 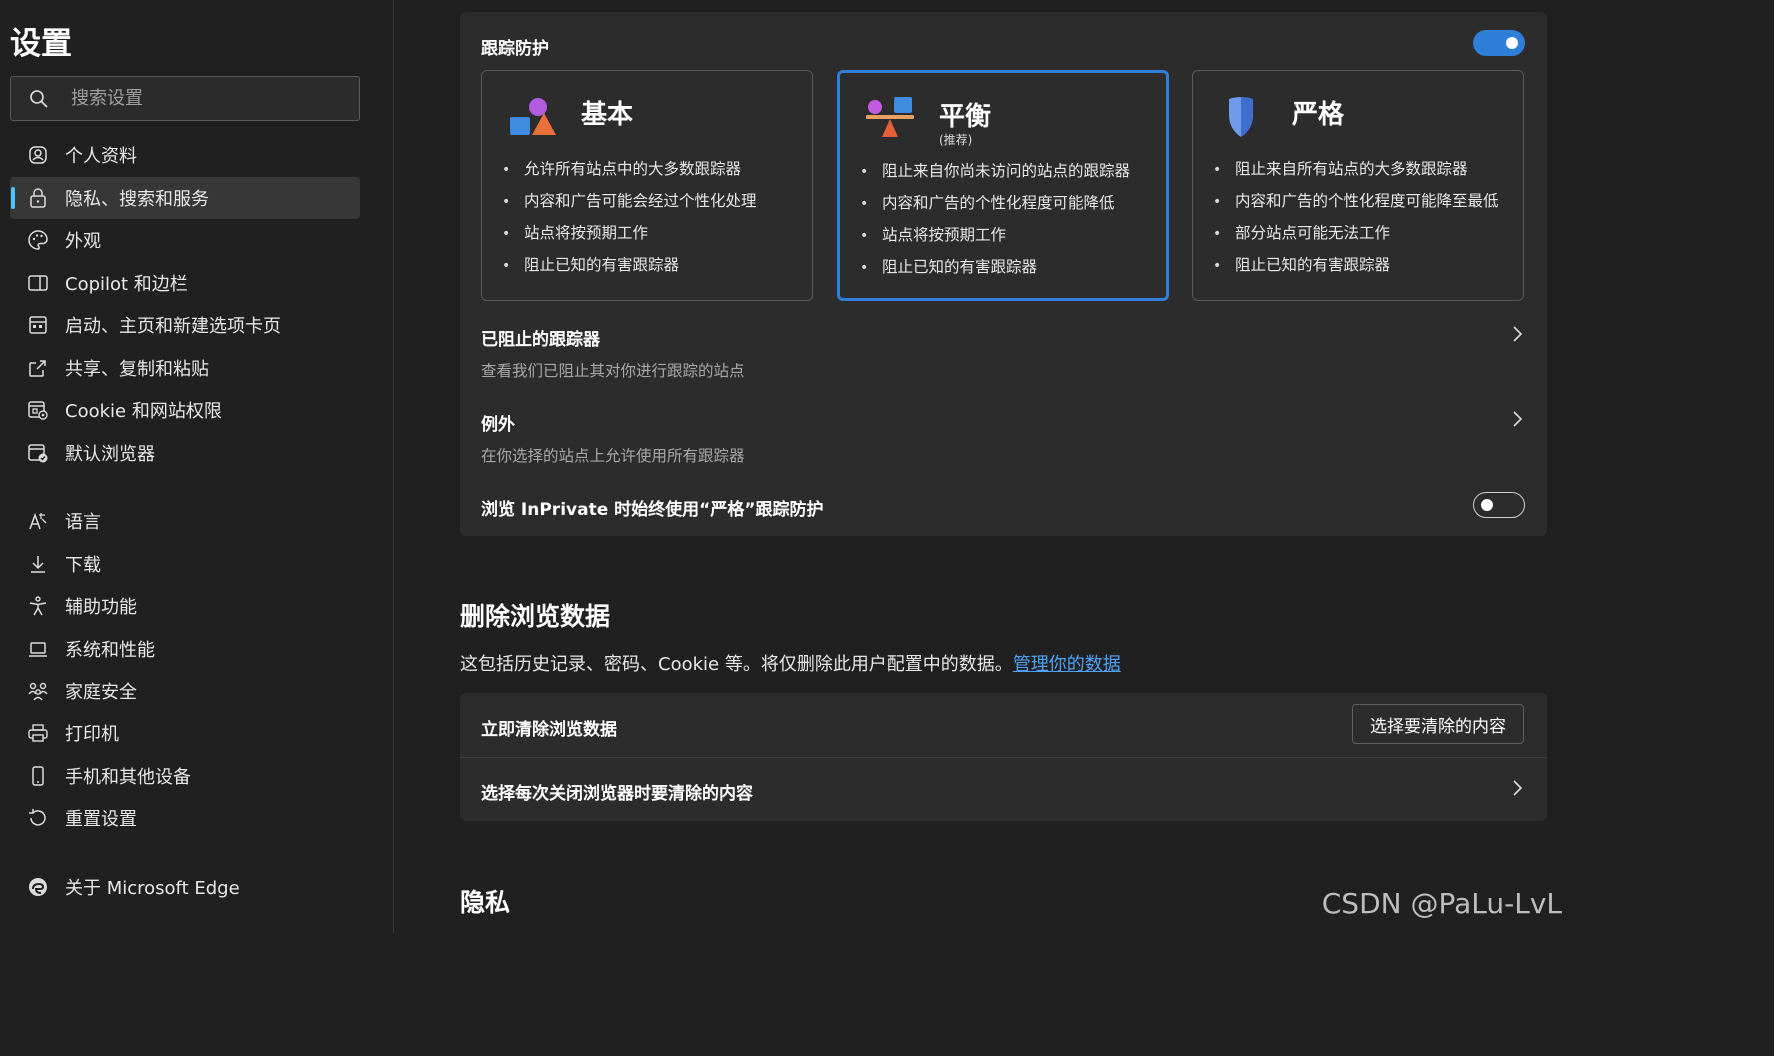 What do you see at coordinates (485, 902) in the screenshot?
I see `privacy-heading: 隐私` at bounding box center [485, 902].